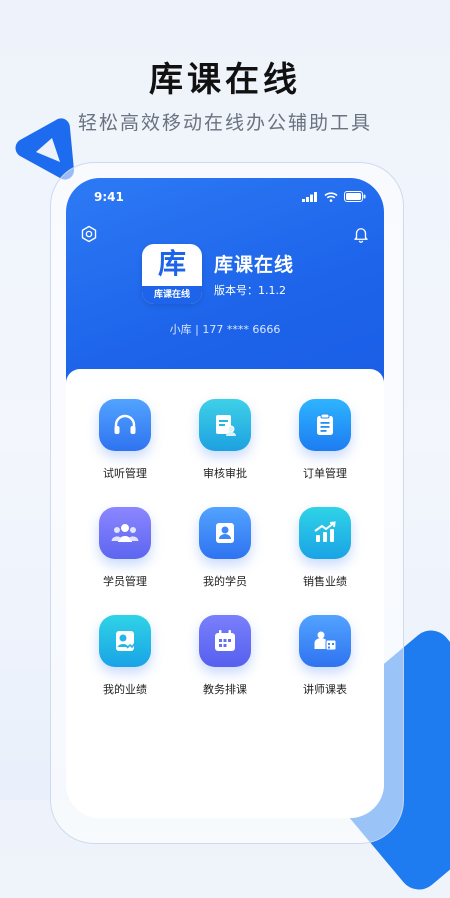 The width and height of the screenshot is (450, 898). I want to click on battery-icon, so click(355, 196).